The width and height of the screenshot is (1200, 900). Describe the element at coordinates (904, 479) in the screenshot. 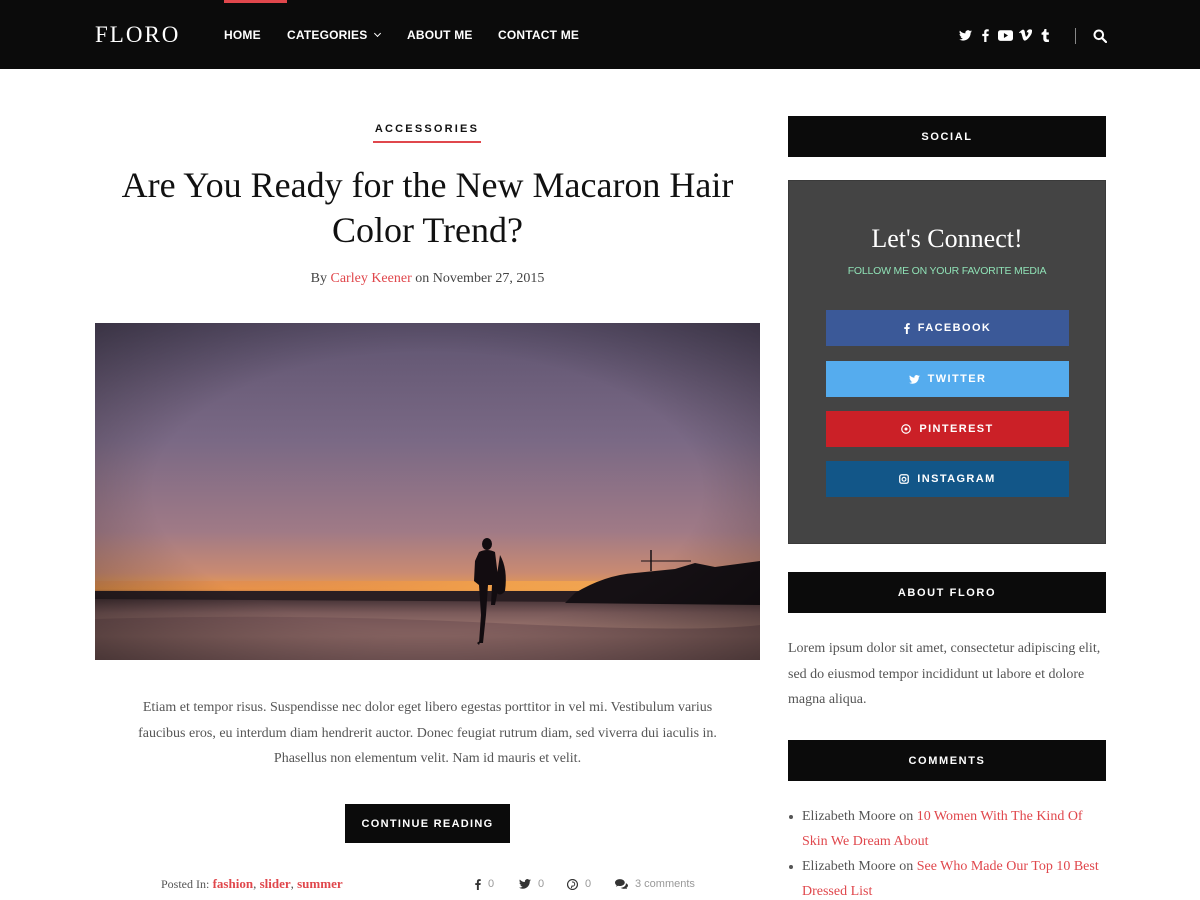

I see `instagram-icon` at that location.